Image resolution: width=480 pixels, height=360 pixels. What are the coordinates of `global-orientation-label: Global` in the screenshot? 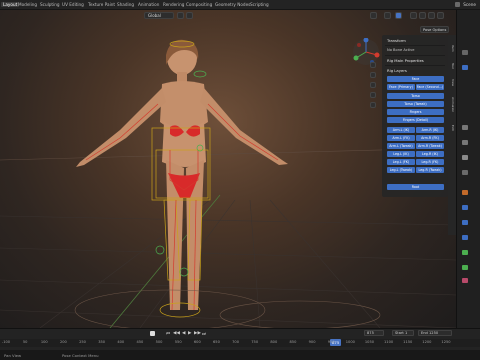 It's located at (154, 15).